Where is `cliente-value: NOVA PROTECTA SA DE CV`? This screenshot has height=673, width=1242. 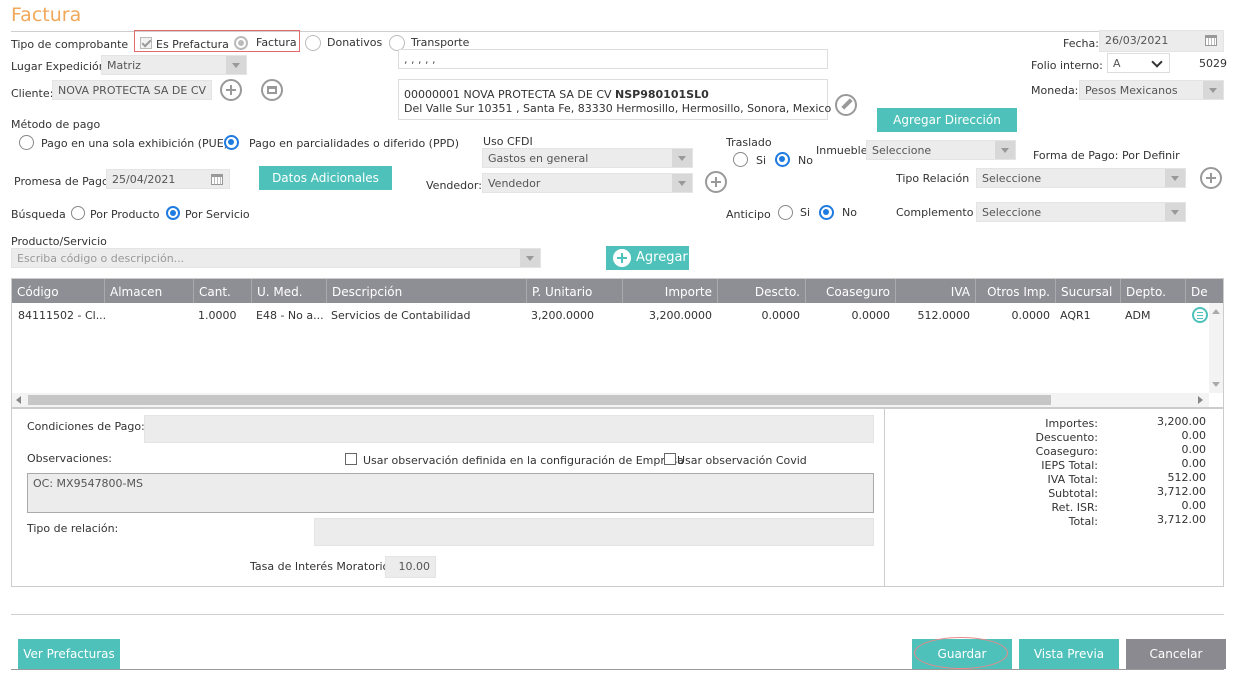
cliente-value: NOVA PROTECTA SA DE CV is located at coordinates (132, 90).